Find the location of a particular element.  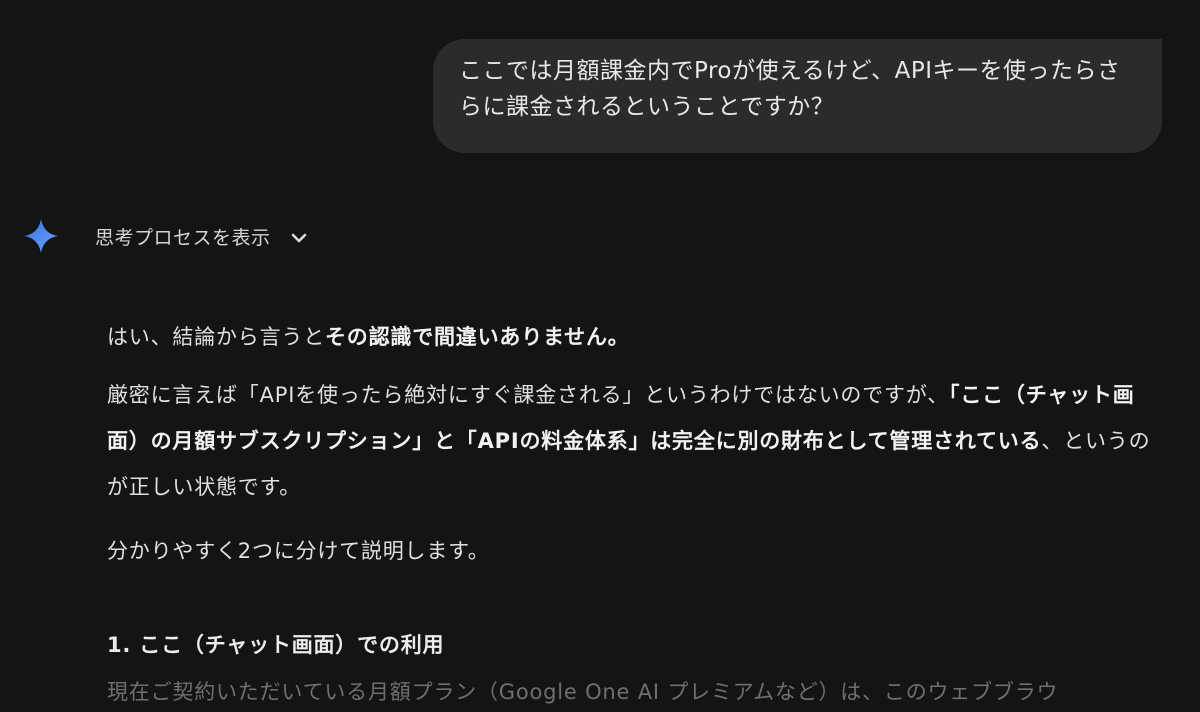

show-thinking-toggle: 思考プロセスを表示 is located at coordinates (166, 236).